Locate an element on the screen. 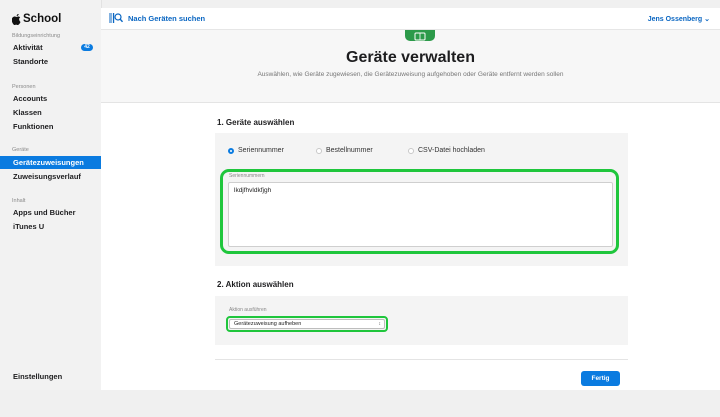 The width and height of the screenshot is (720, 417). select-arrows-icon: ↕ is located at coordinates (380, 324).